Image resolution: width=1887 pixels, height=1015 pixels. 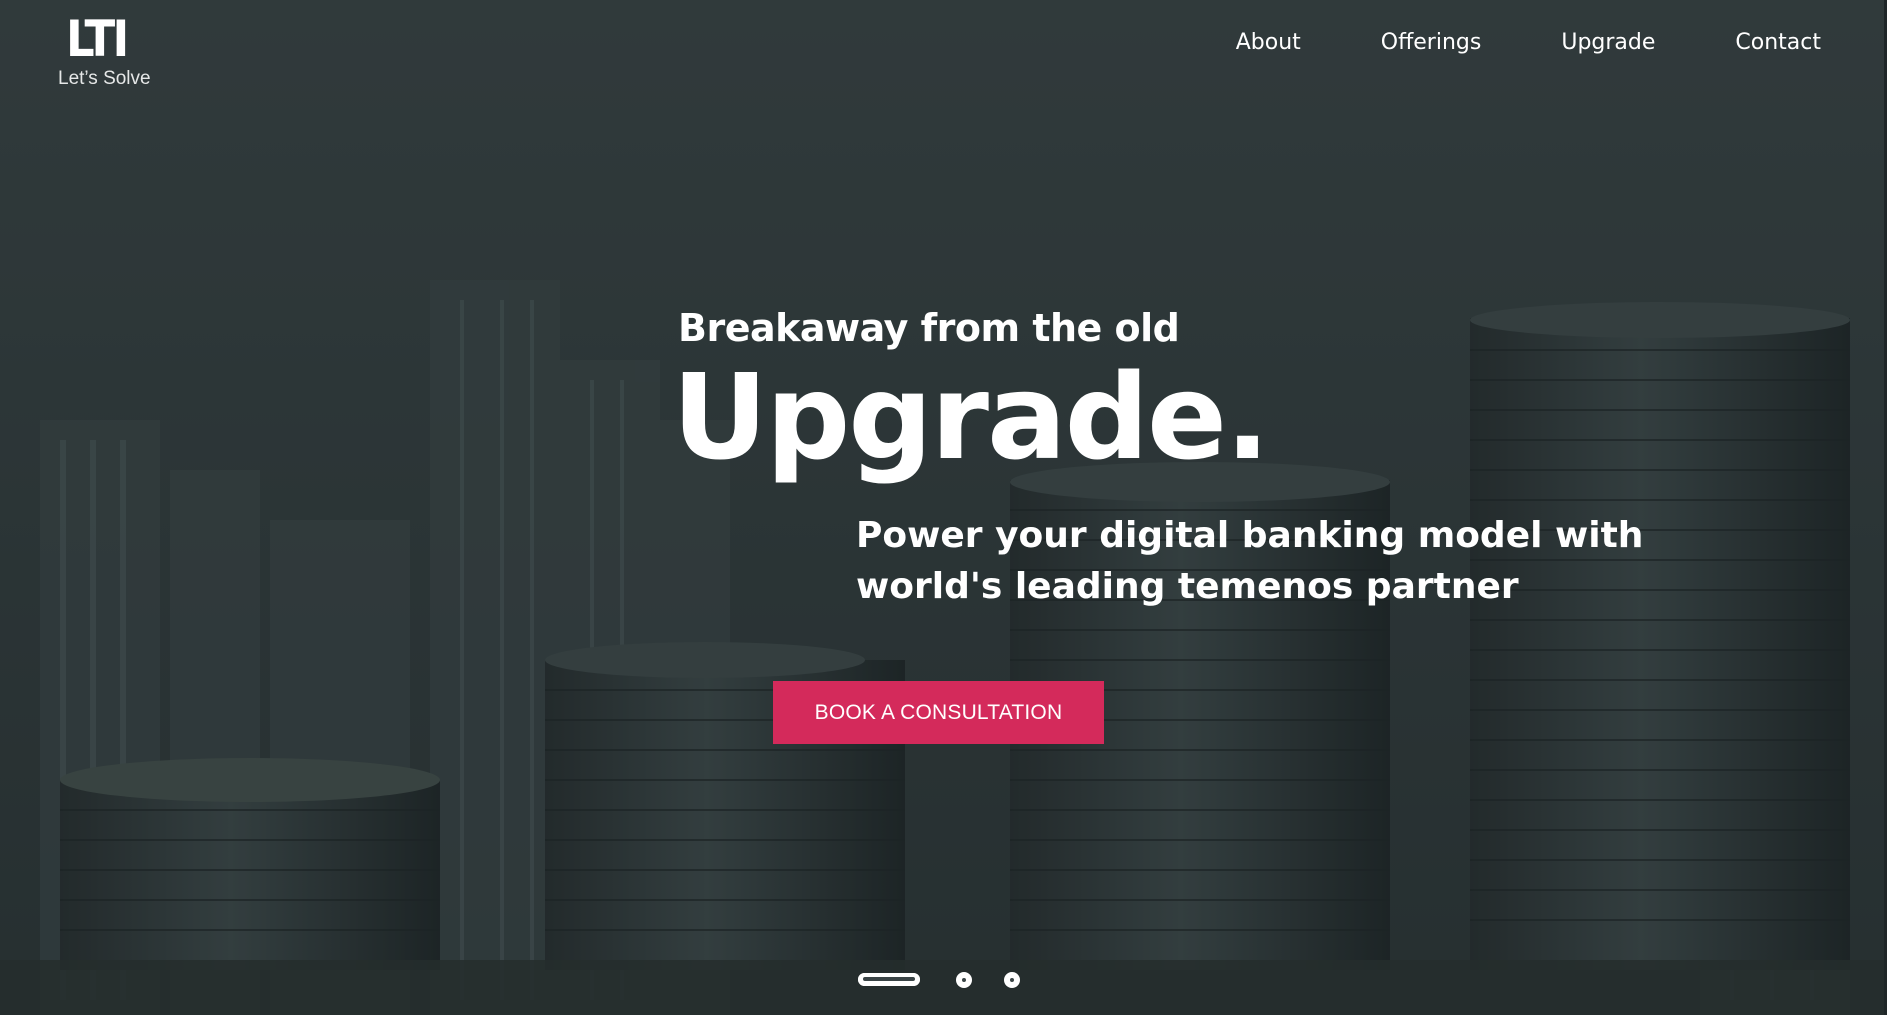 I want to click on logo-mark: LTI, so click(x=97, y=39).